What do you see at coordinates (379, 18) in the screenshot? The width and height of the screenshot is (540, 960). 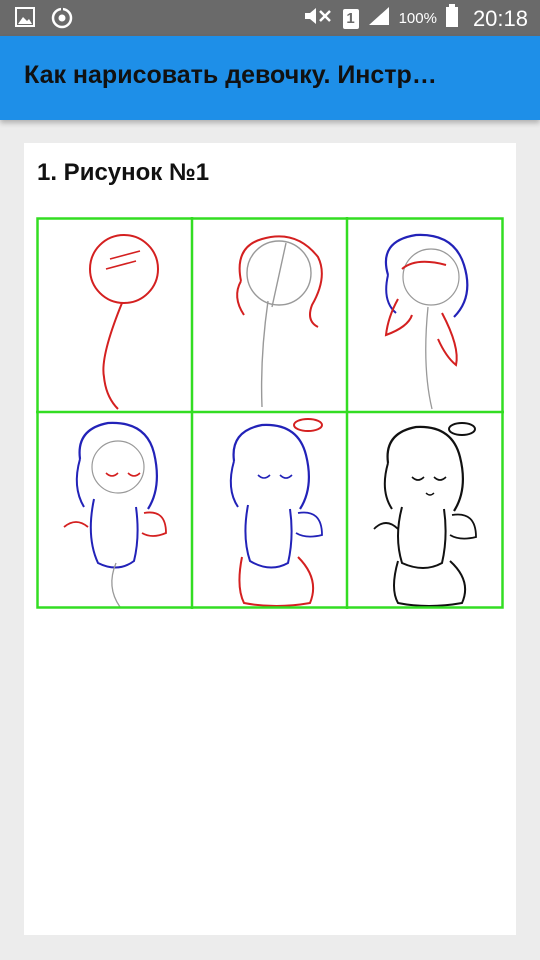 I see `signal-icon` at bounding box center [379, 18].